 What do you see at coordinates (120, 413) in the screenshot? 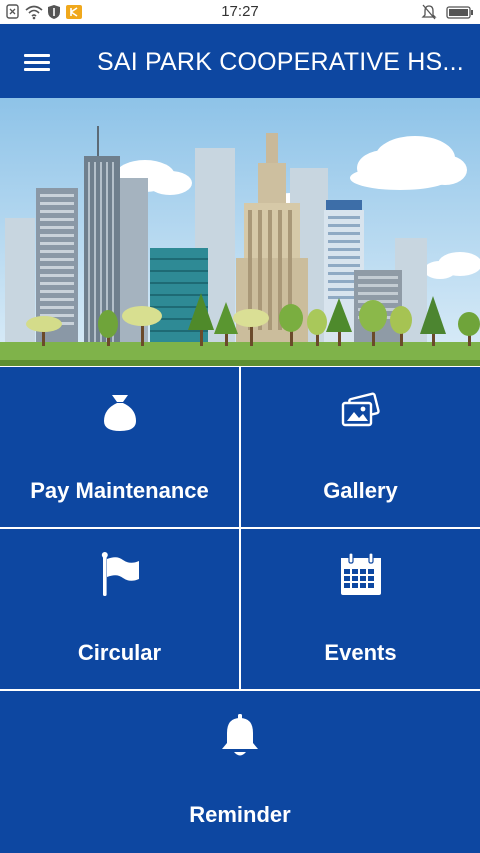
I see `money-bag-icon` at bounding box center [120, 413].